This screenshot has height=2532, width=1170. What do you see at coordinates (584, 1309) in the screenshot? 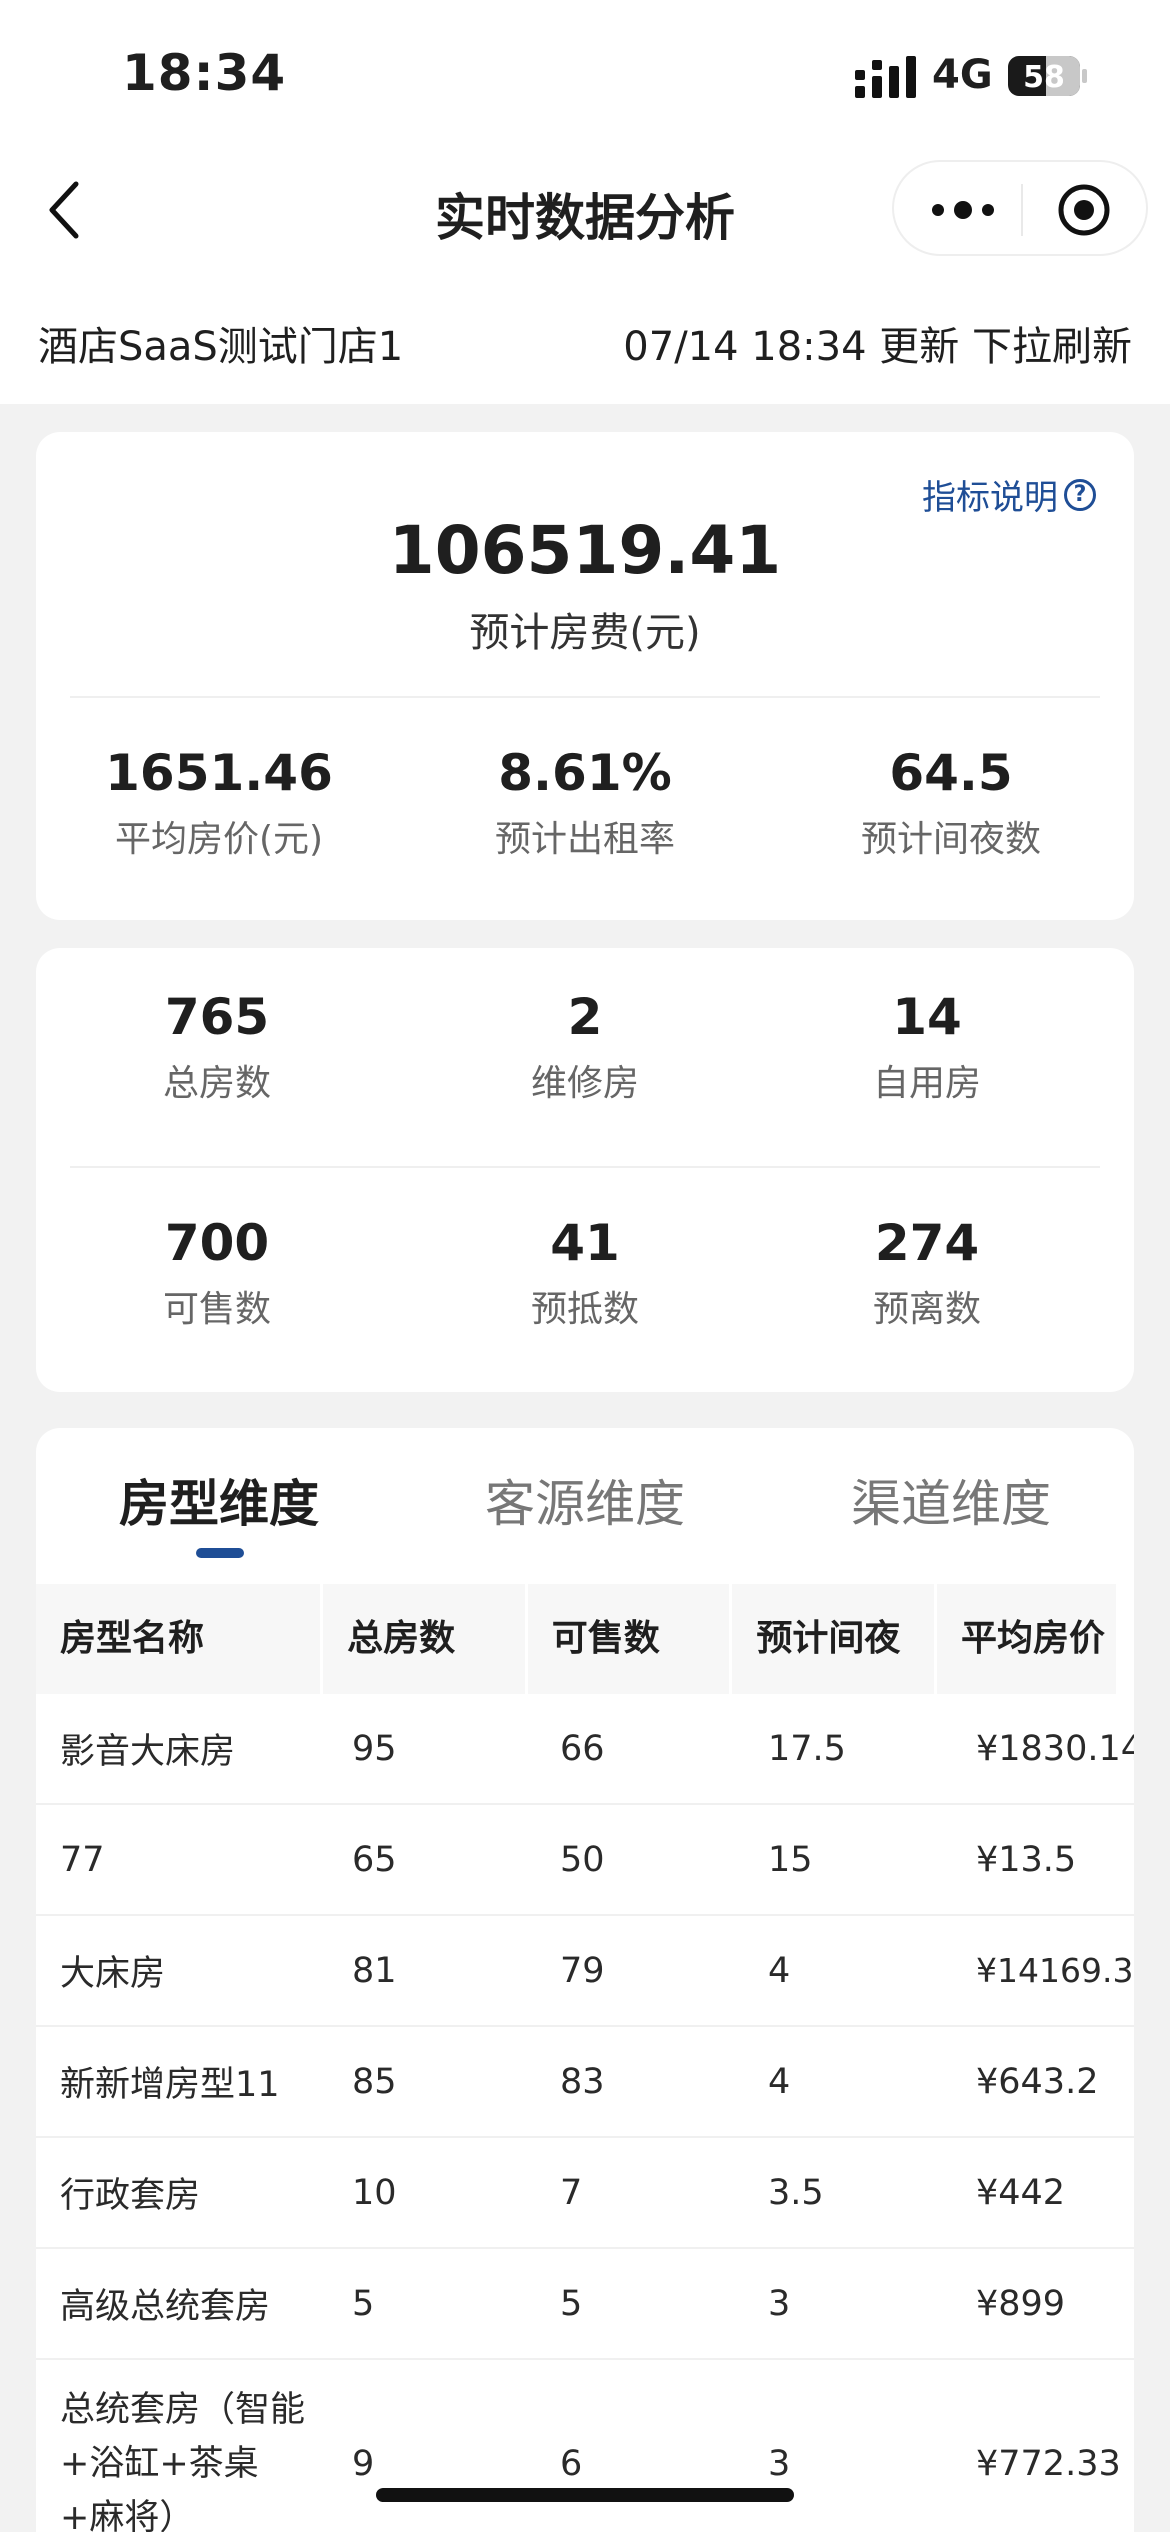
I see `stat-label: 预抵数` at bounding box center [584, 1309].